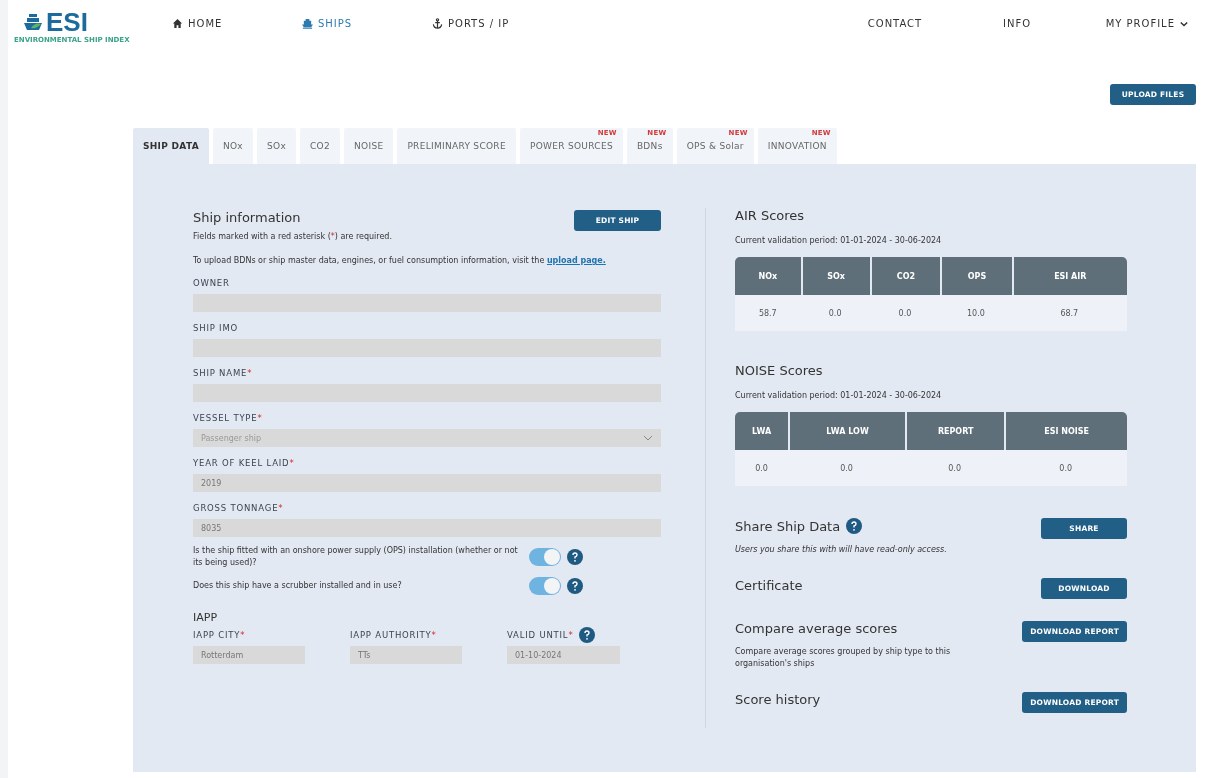 Image resolution: width=1218 pixels, height=778 pixels. I want to click on column-header: LWA, so click(762, 431).